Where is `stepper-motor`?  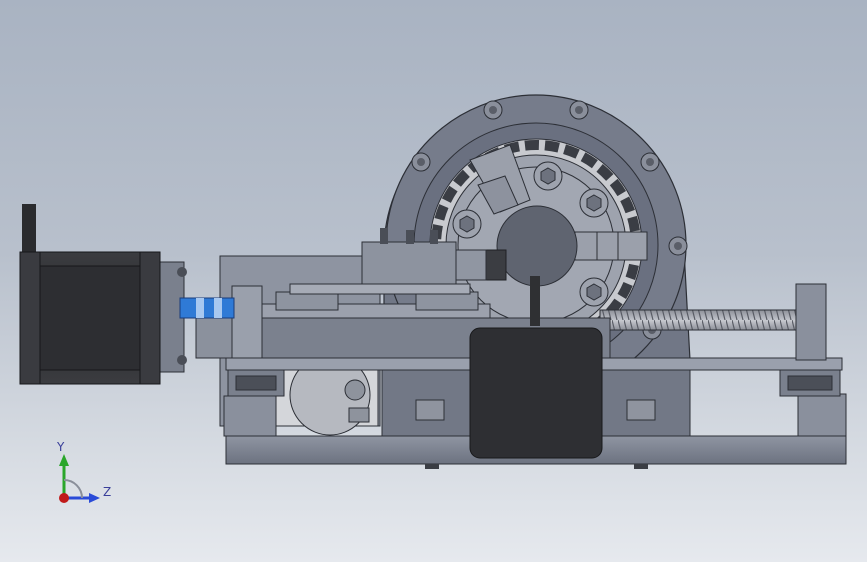
stepper-motor is located at coordinates (90, 294).